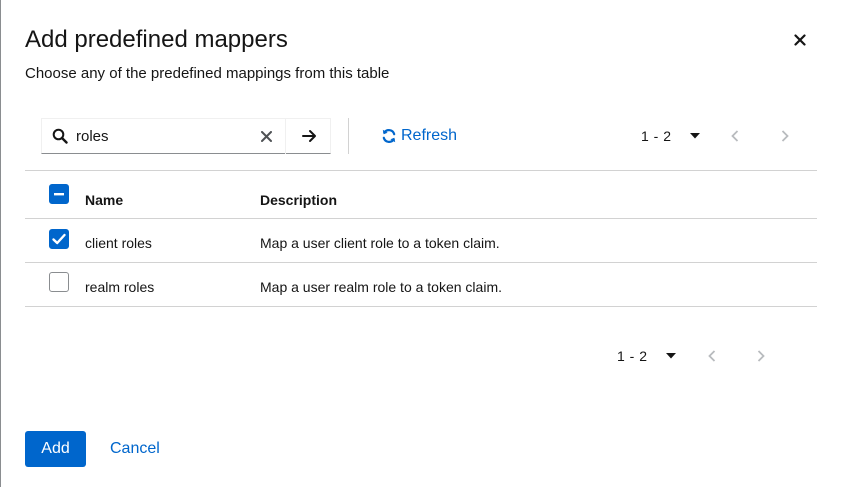  I want to click on row-description: Map a user realm role to a token claim., so click(381, 287).